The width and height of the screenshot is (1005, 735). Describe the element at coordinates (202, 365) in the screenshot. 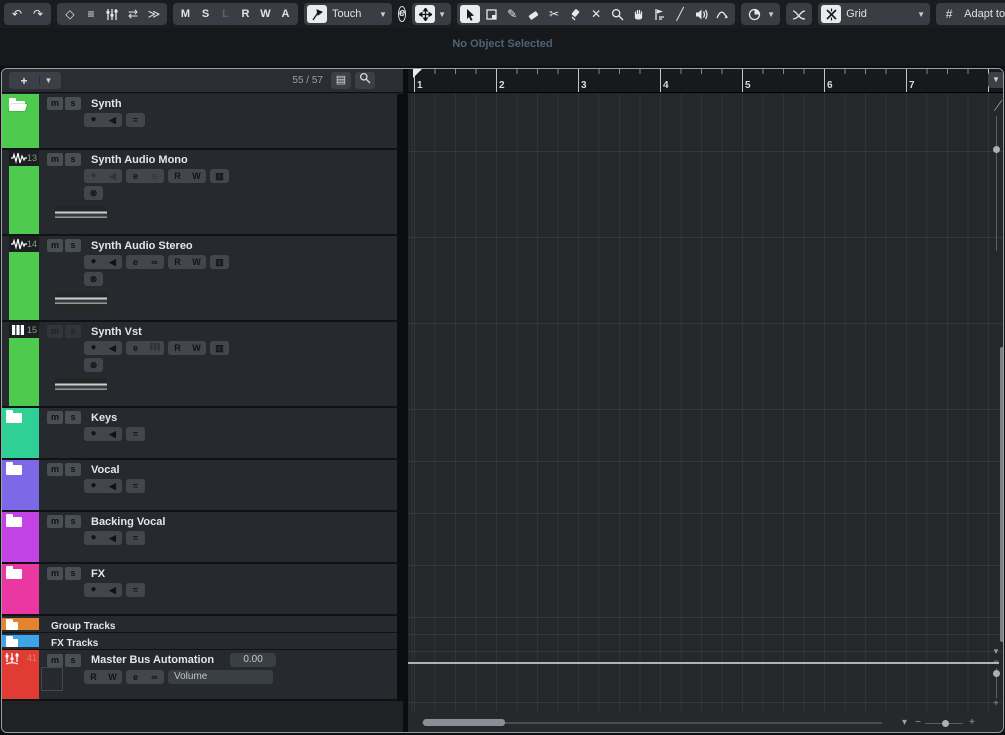

I see `track-row-synth-vst: 15 m s Synth Vst ● ◀ e RW ▥ ⊗` at that location.